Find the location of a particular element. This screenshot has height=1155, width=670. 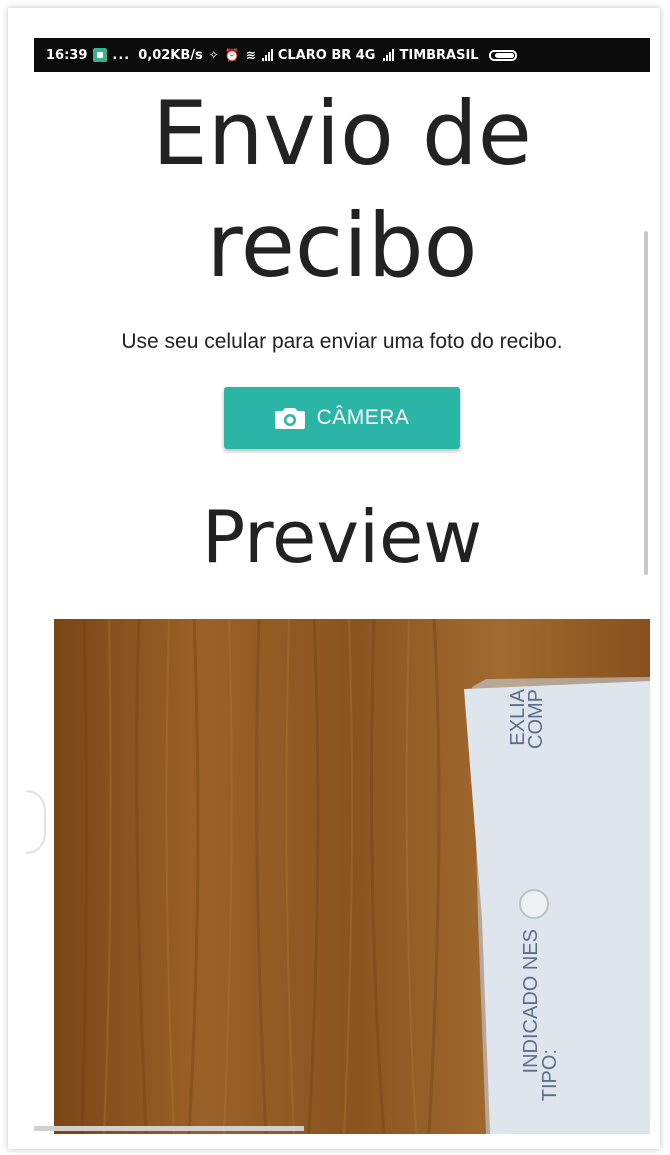

preview-title: Preview is located at coordinates (342, 537).